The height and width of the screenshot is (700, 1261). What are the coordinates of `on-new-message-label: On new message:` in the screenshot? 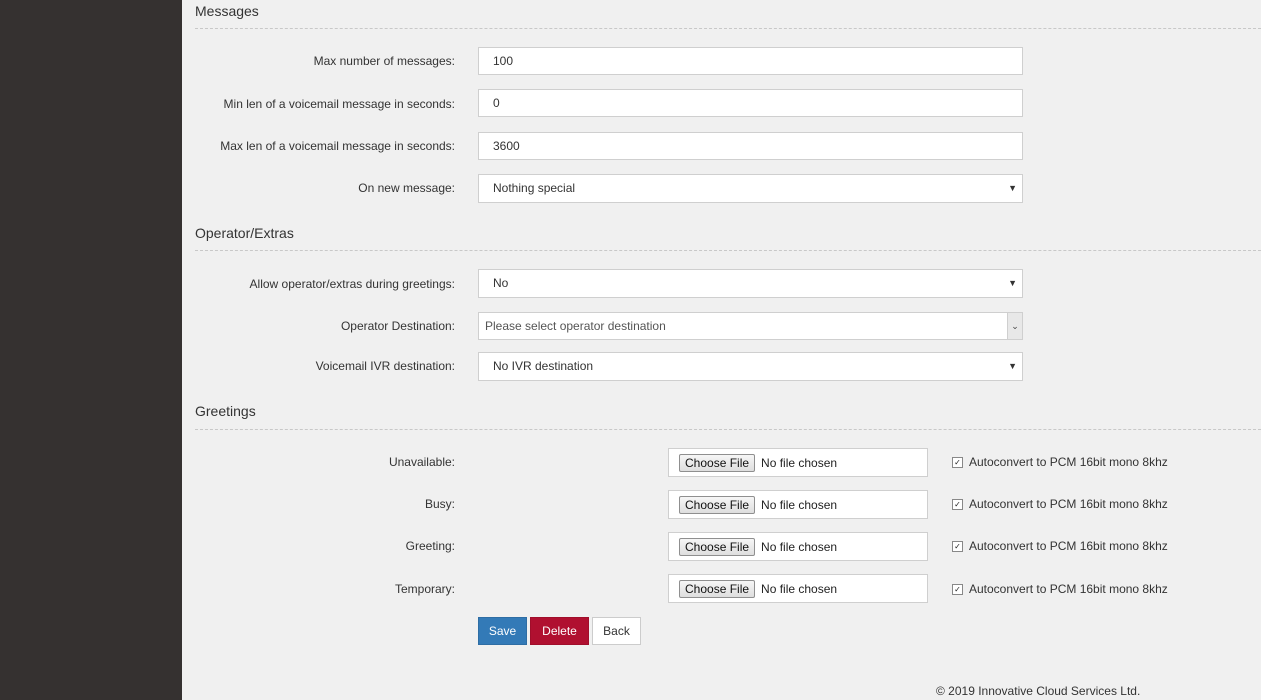 It's located at (406, 188).